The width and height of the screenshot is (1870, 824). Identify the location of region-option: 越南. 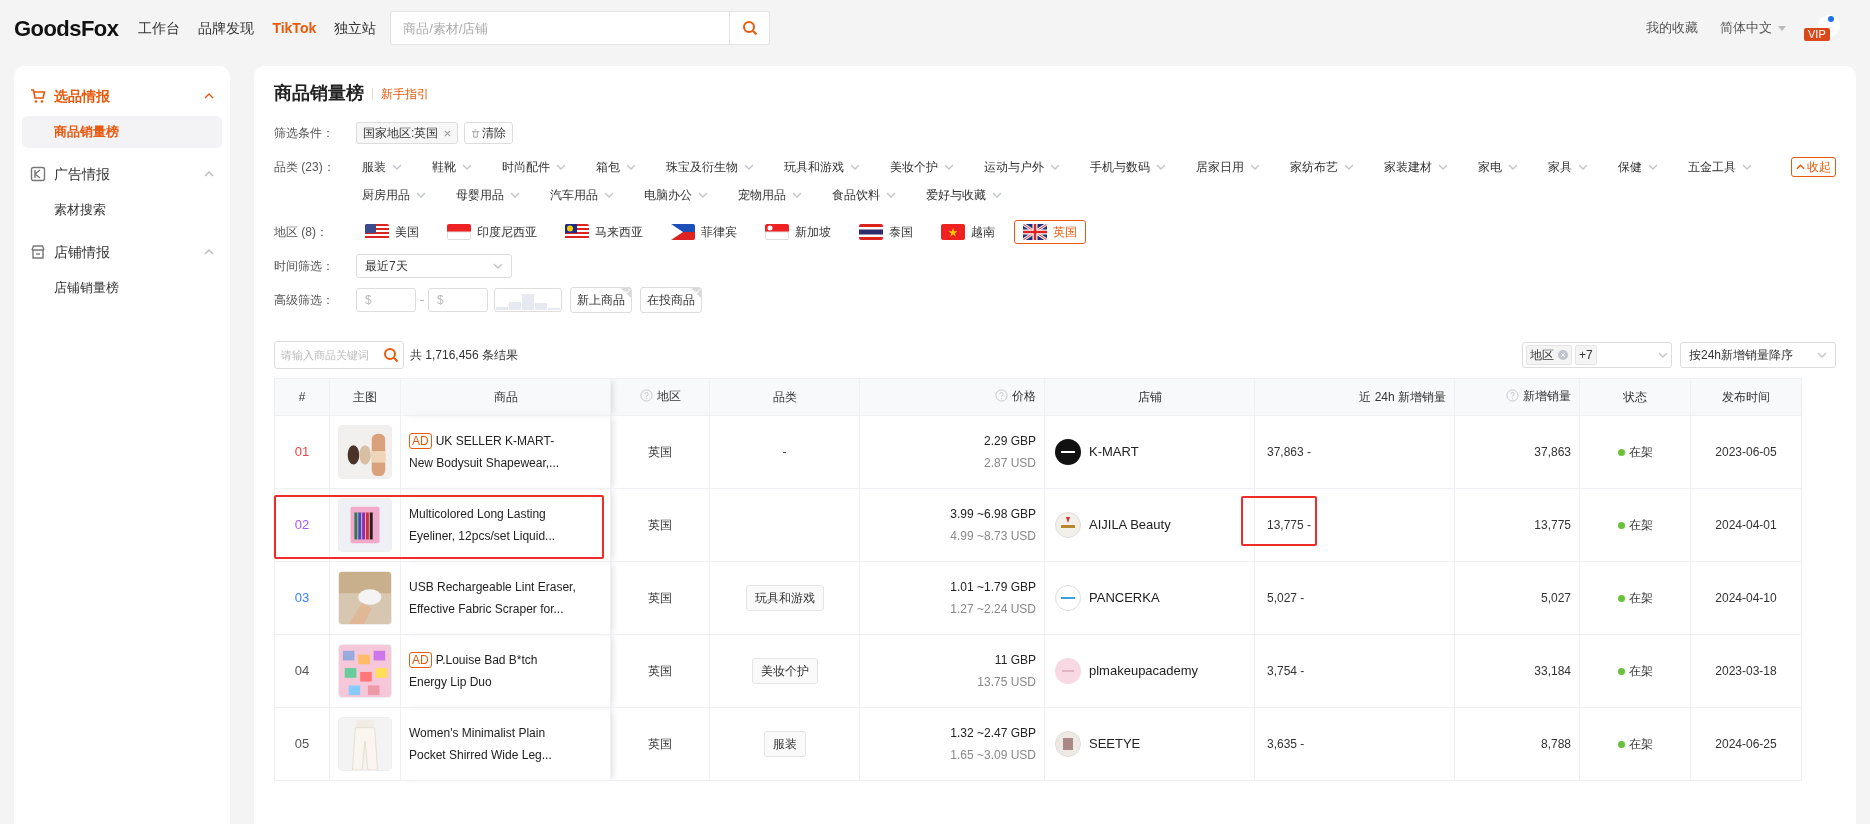
(968, 232).